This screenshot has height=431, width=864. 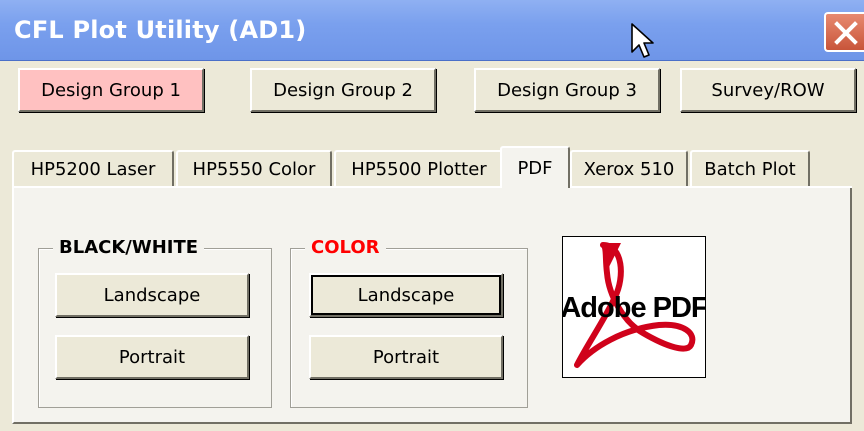 What do you see at coordinates (768, 90) in the screenshot?
I see `survey-row-button: Survey/ROW` at bounding box center [768, 90].